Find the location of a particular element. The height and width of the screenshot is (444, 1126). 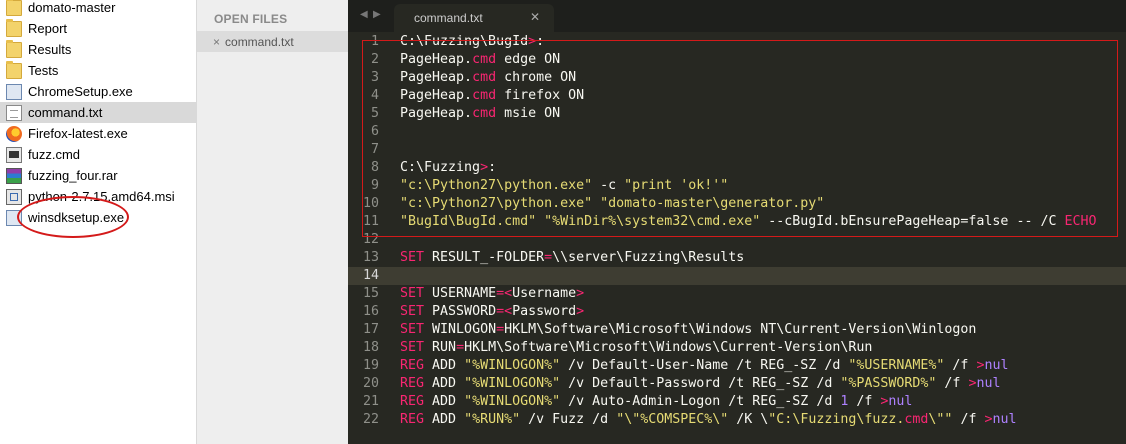

archive-icon is located at coordinates (14, 175).